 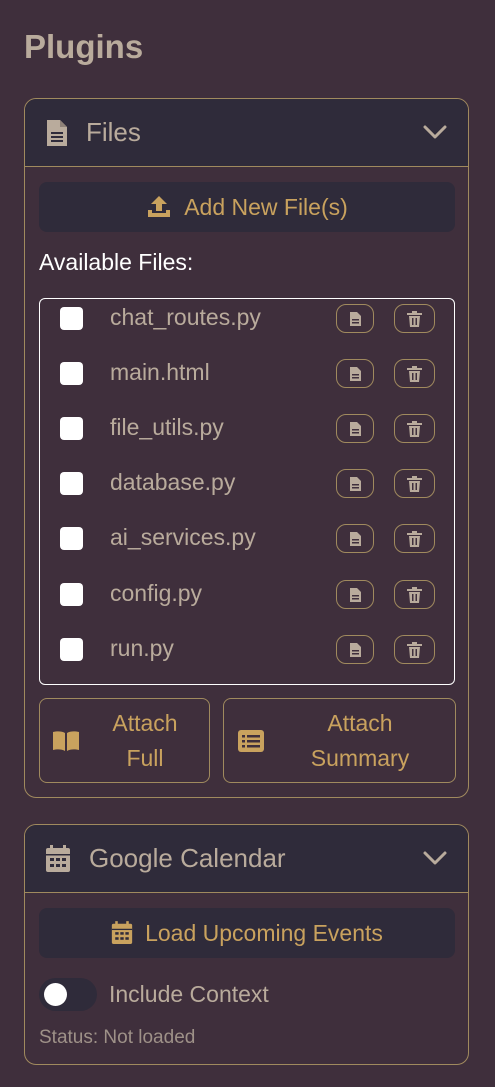 I want to click on file-name: chat_routes.py, so click(x=185, y=317).